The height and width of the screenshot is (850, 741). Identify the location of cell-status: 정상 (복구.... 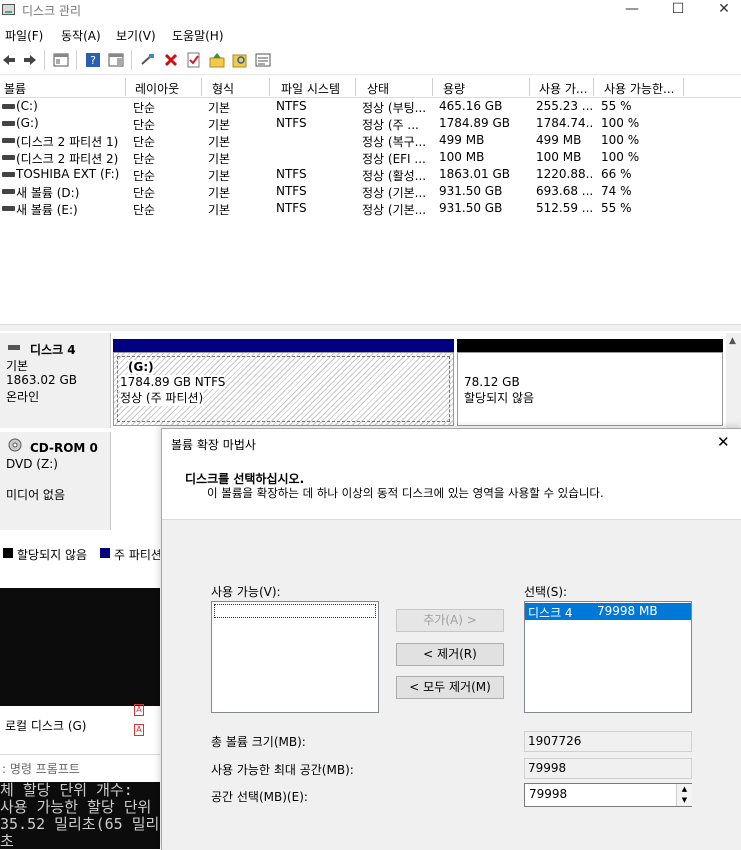
(394, 142).